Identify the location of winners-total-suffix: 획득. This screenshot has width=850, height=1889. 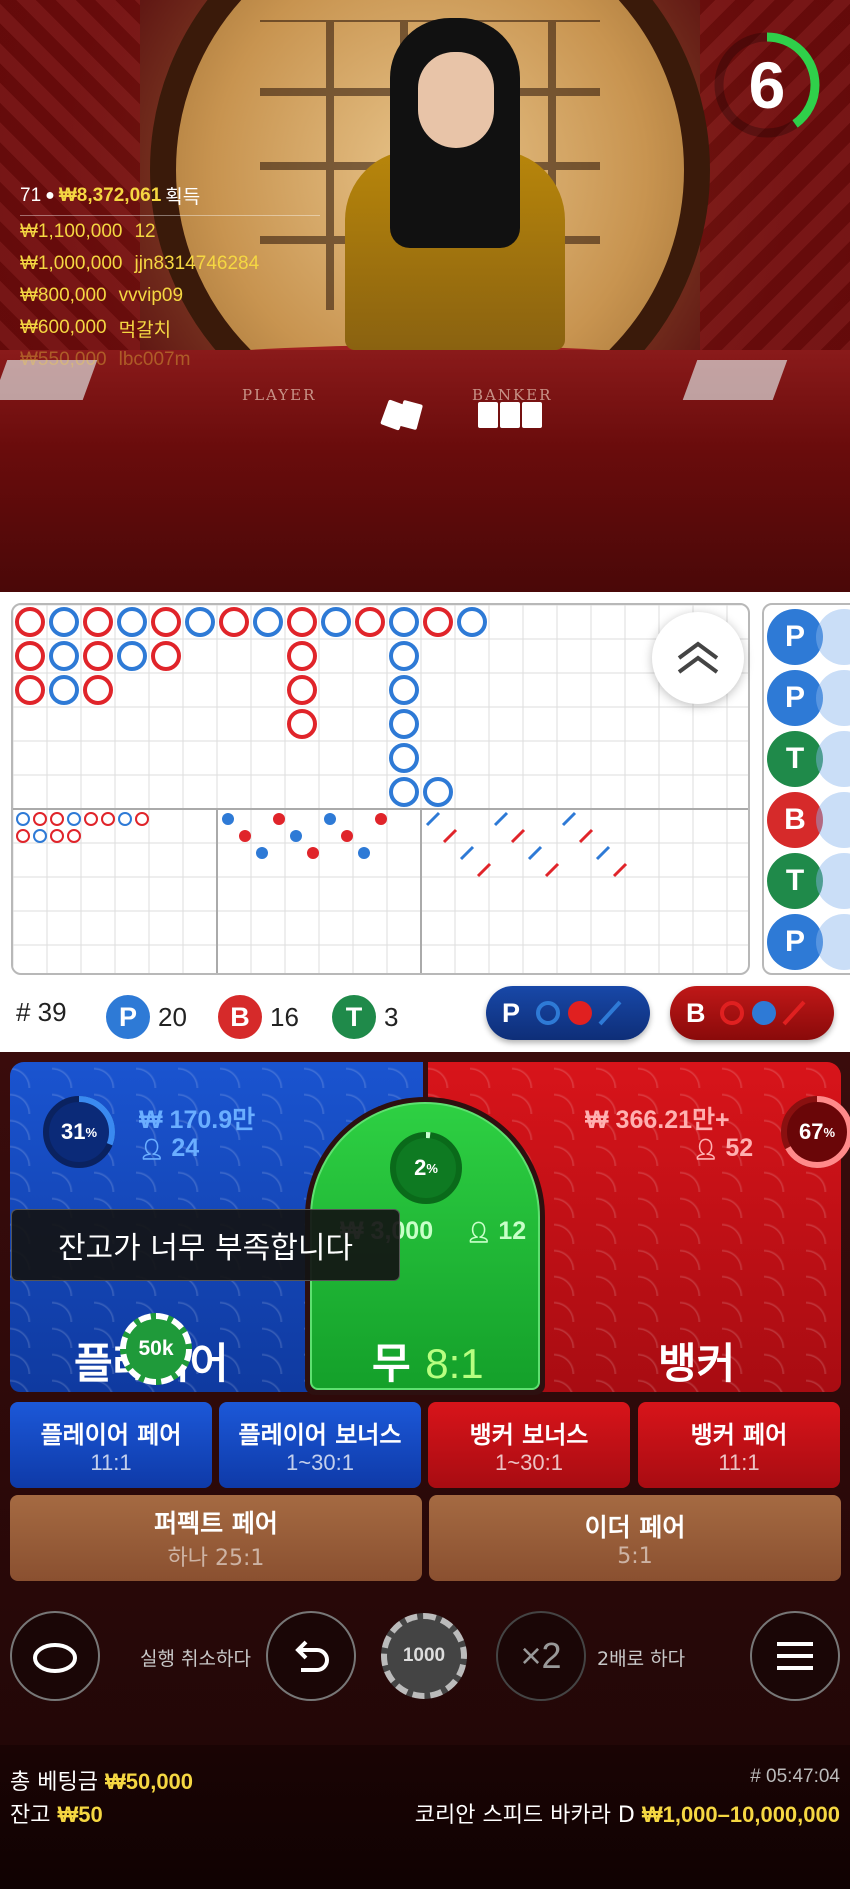
(183, 197).